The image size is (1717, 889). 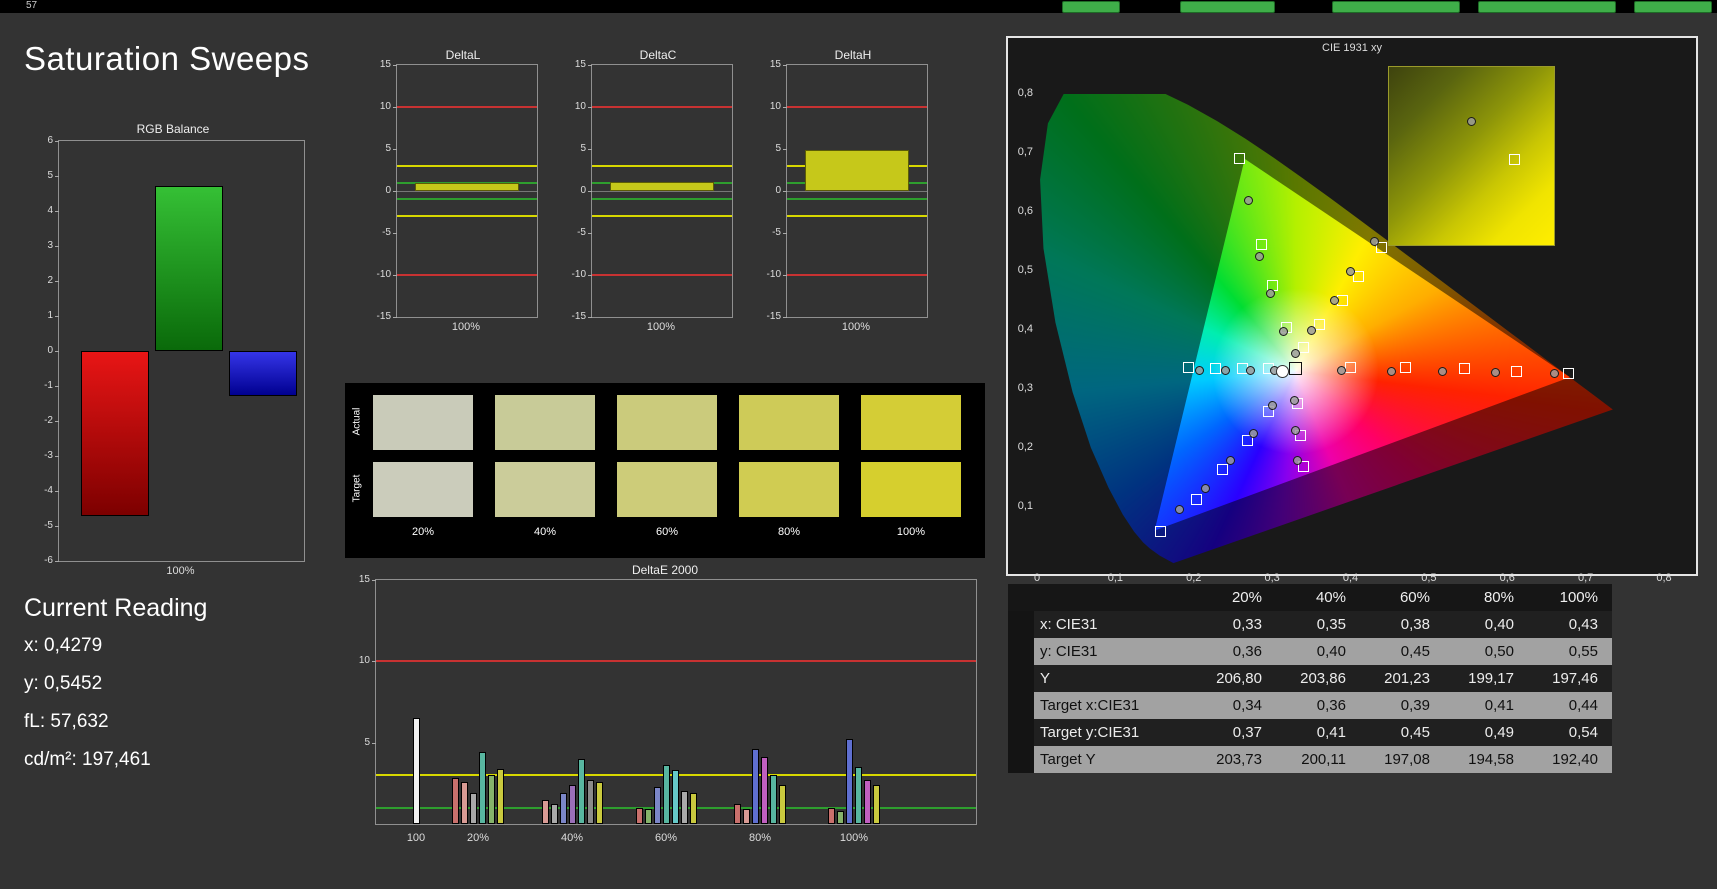 What do you see at coordinates (667, 532) in the screenshot?
I see `swatch-col-label: 60%` at bounding box center [667, 532].